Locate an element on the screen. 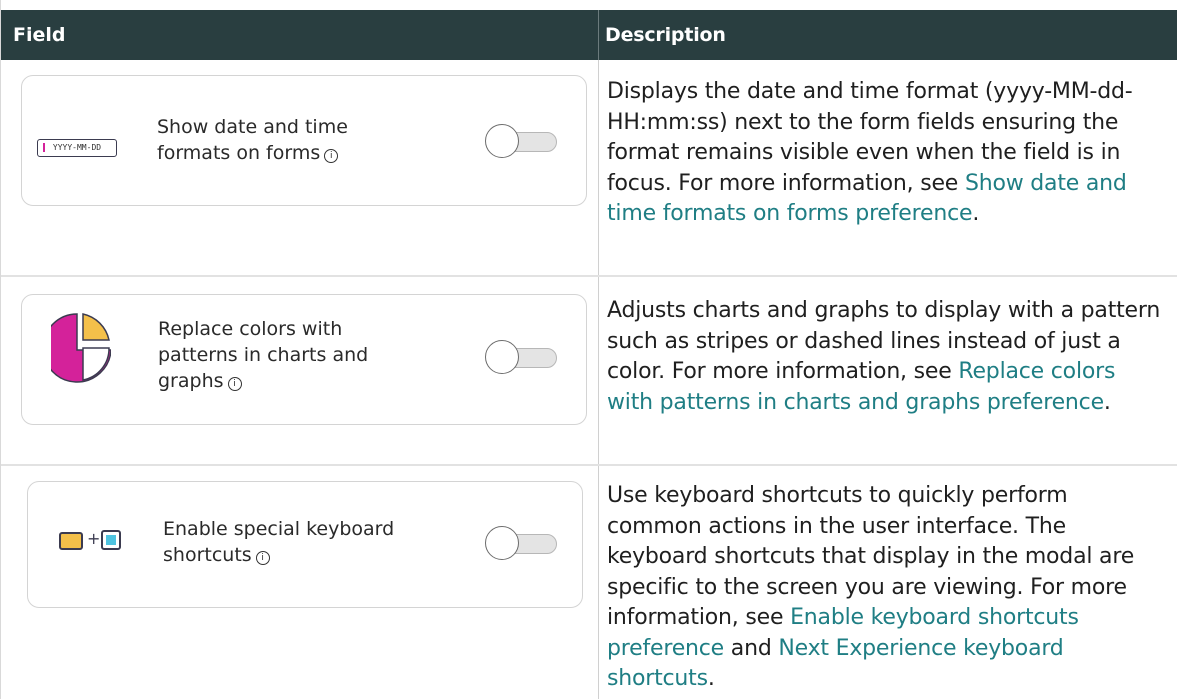 The width and height of the screenshot is (1177, 699). date-format-label-line2: formats on forms is located at coordinates (239, 153).